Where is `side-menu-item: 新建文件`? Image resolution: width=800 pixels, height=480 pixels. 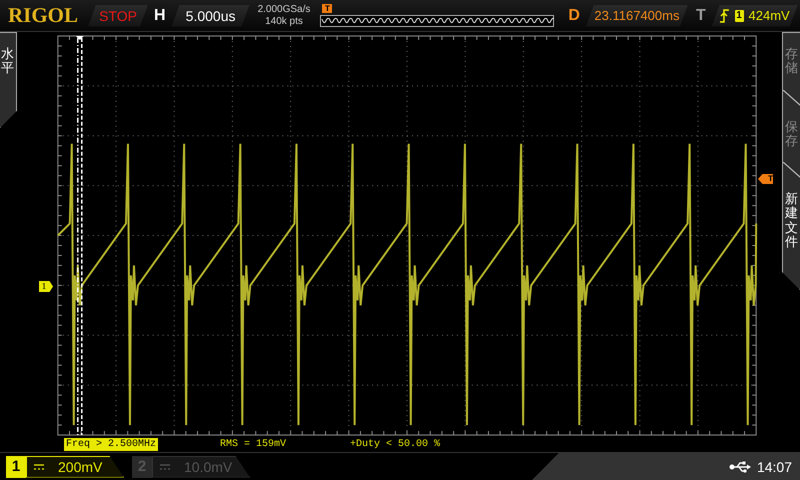
side-menu-item: 新建文件 is located at coordinates (791, 221).